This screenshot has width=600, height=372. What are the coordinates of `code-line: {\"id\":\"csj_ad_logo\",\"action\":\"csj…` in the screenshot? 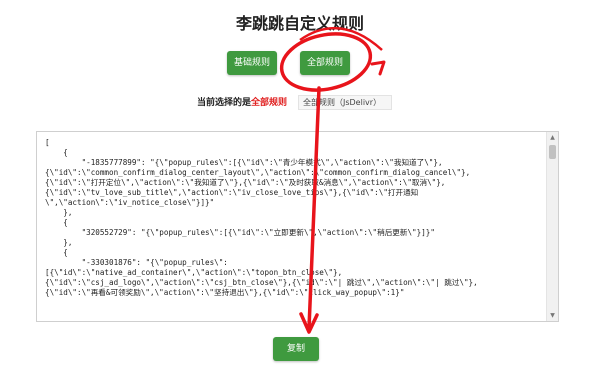 It's located at (261, 282).